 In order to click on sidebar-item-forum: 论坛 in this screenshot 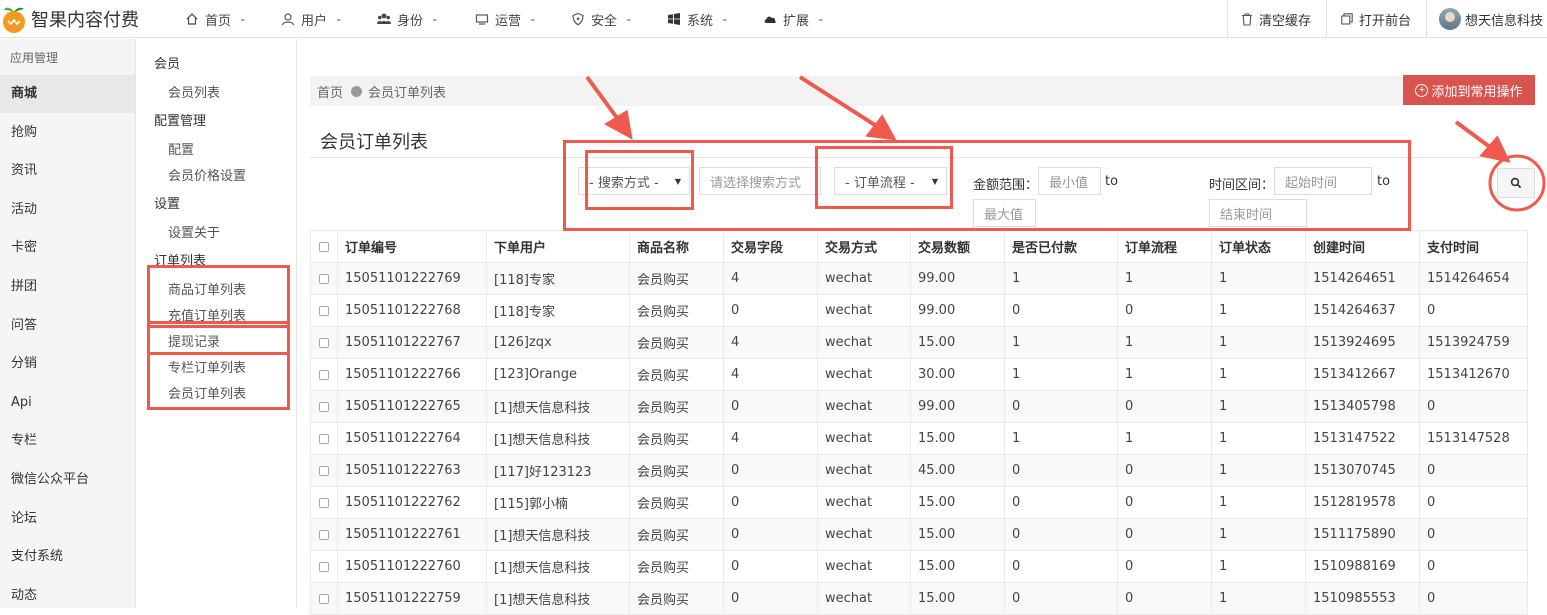, I will do `click(67, 519)`.